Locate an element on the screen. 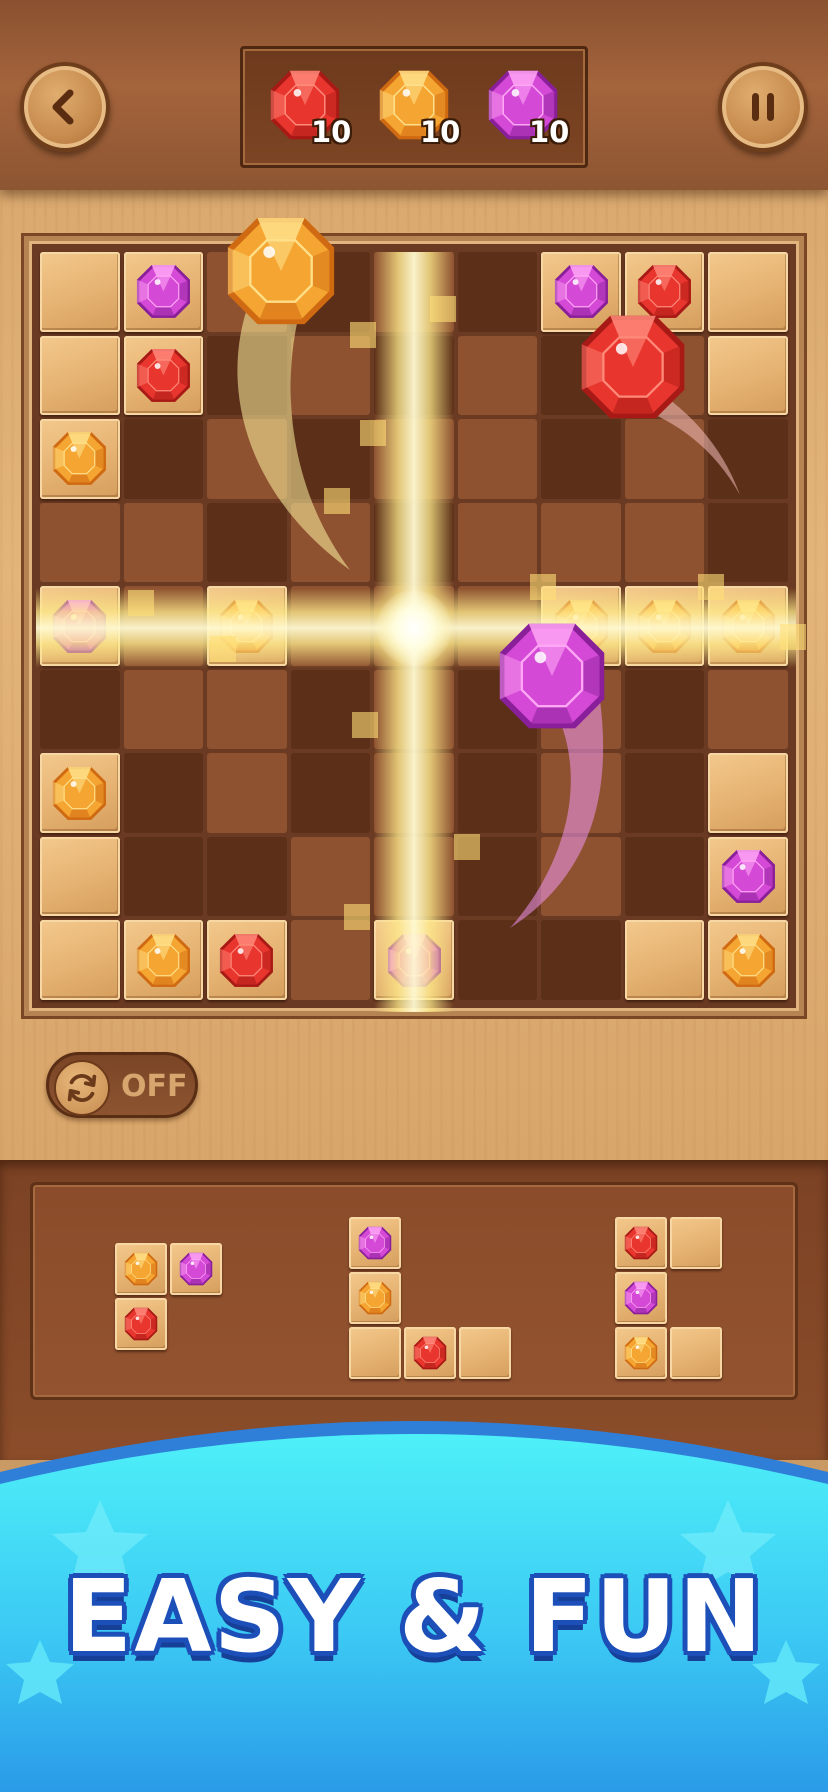 This screenshot has height=1792, width=828. piece-tray is located at coordinates (414, 1291).